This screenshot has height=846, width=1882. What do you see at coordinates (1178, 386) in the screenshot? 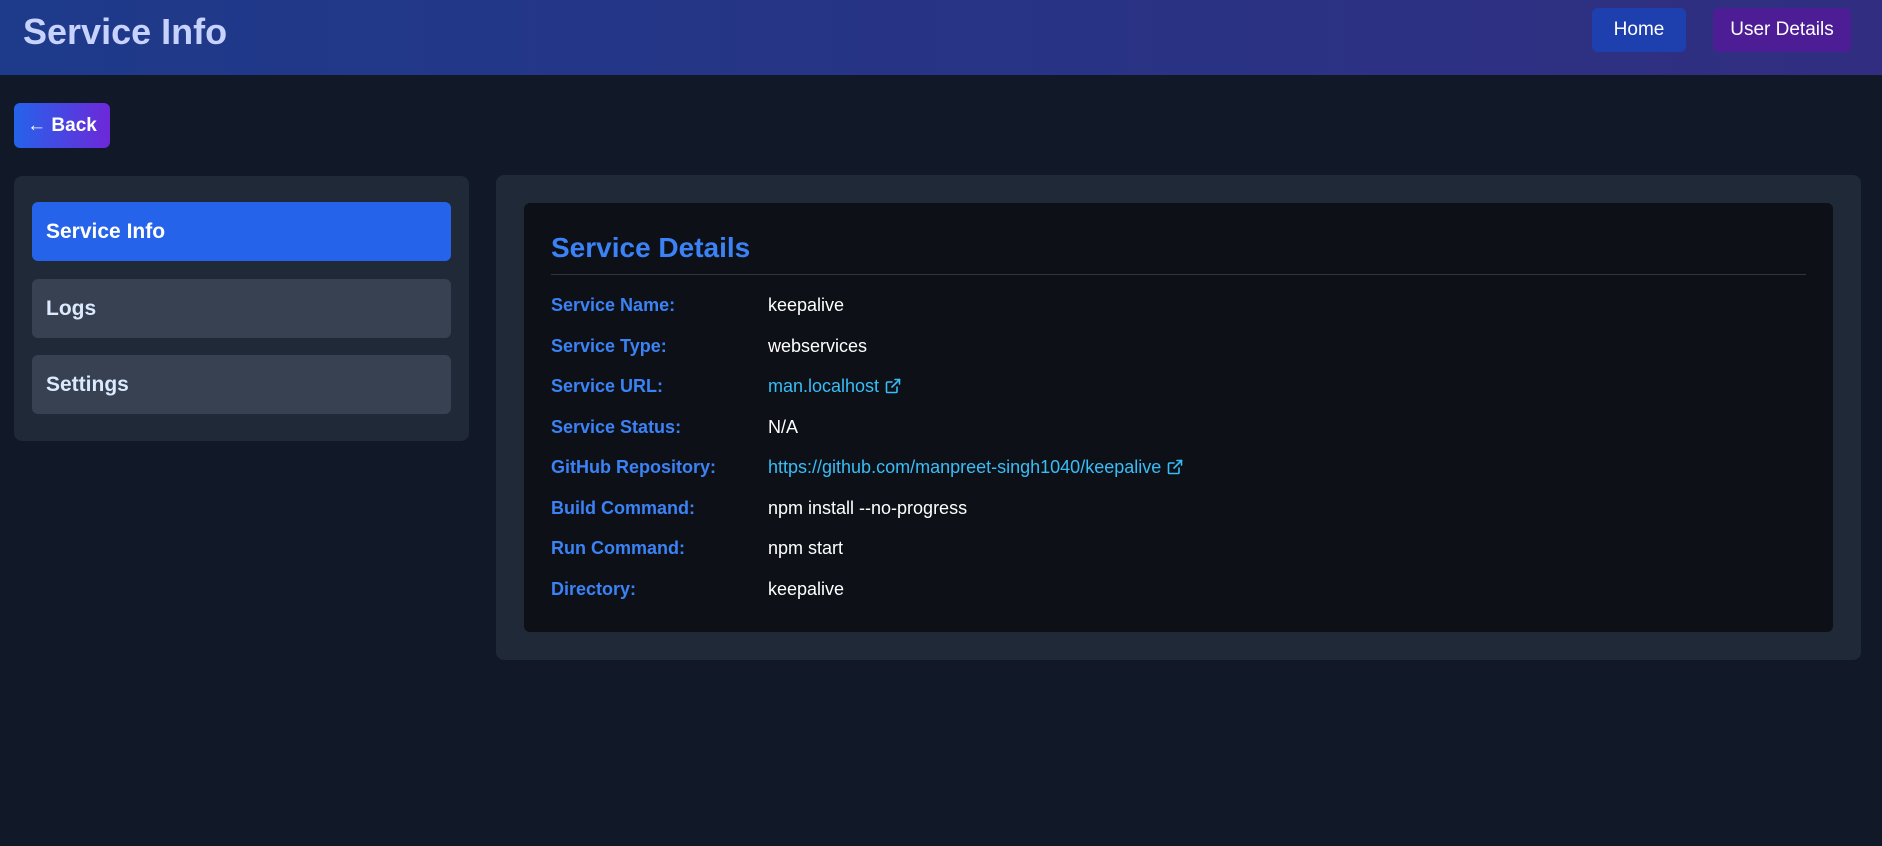
I see `detail-row-service-url: Service URL: man.localhost` at bounding box center [1178, 386].